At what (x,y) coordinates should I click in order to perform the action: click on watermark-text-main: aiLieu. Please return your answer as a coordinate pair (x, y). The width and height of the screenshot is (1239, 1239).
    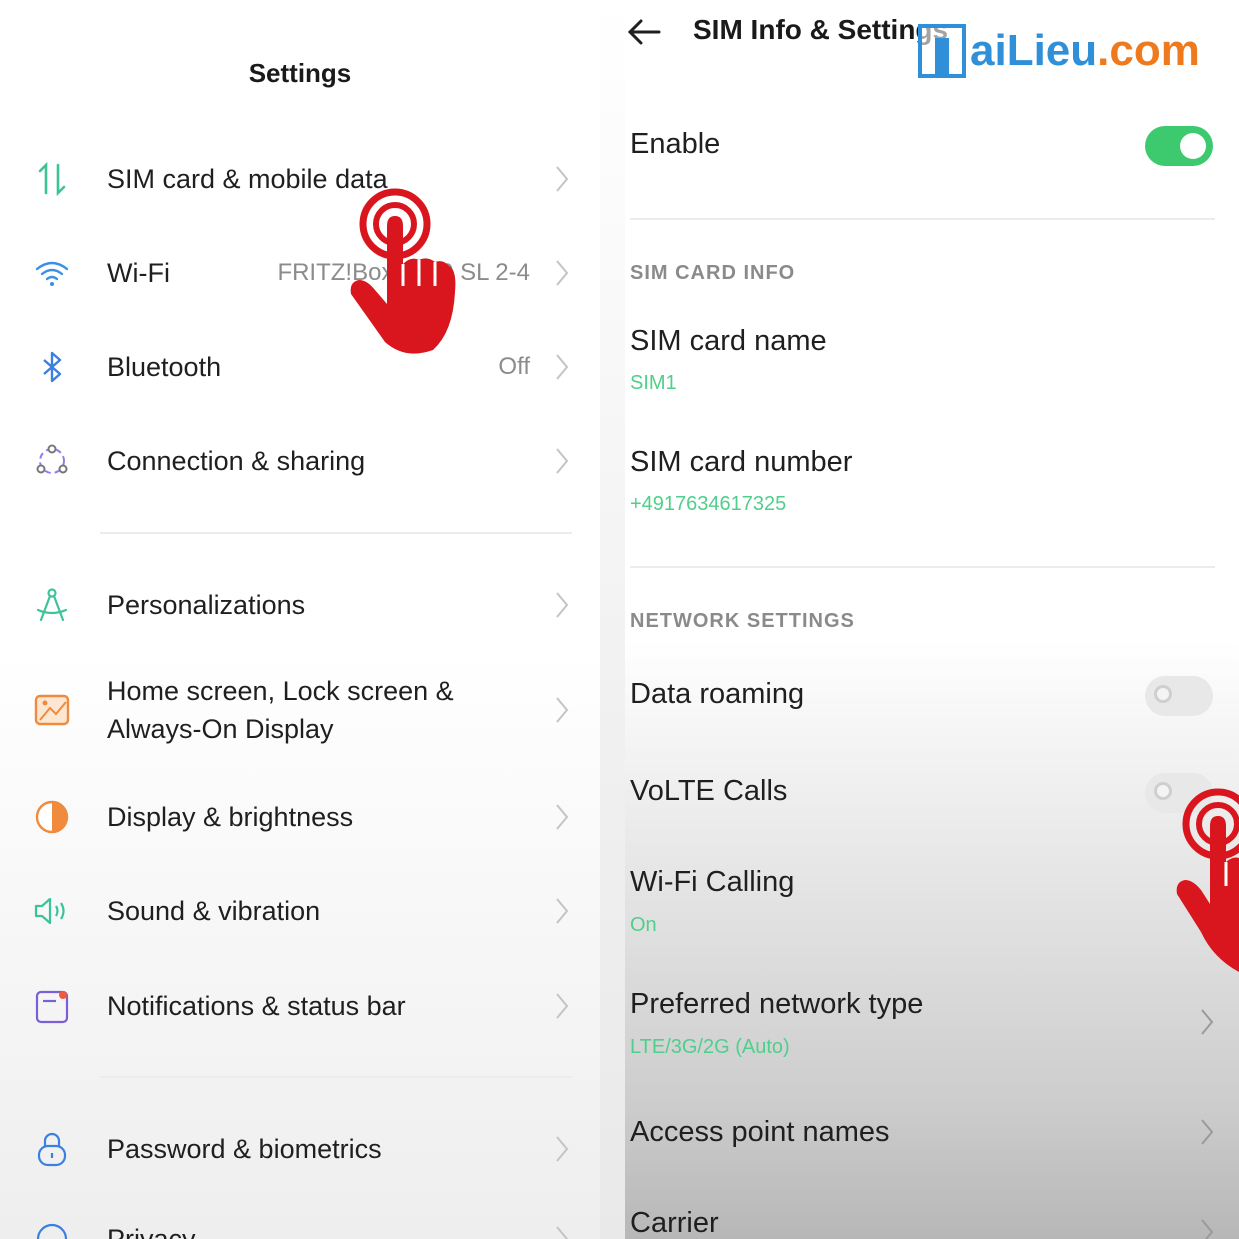
    Looking at the image, I should click on (1034, 50).